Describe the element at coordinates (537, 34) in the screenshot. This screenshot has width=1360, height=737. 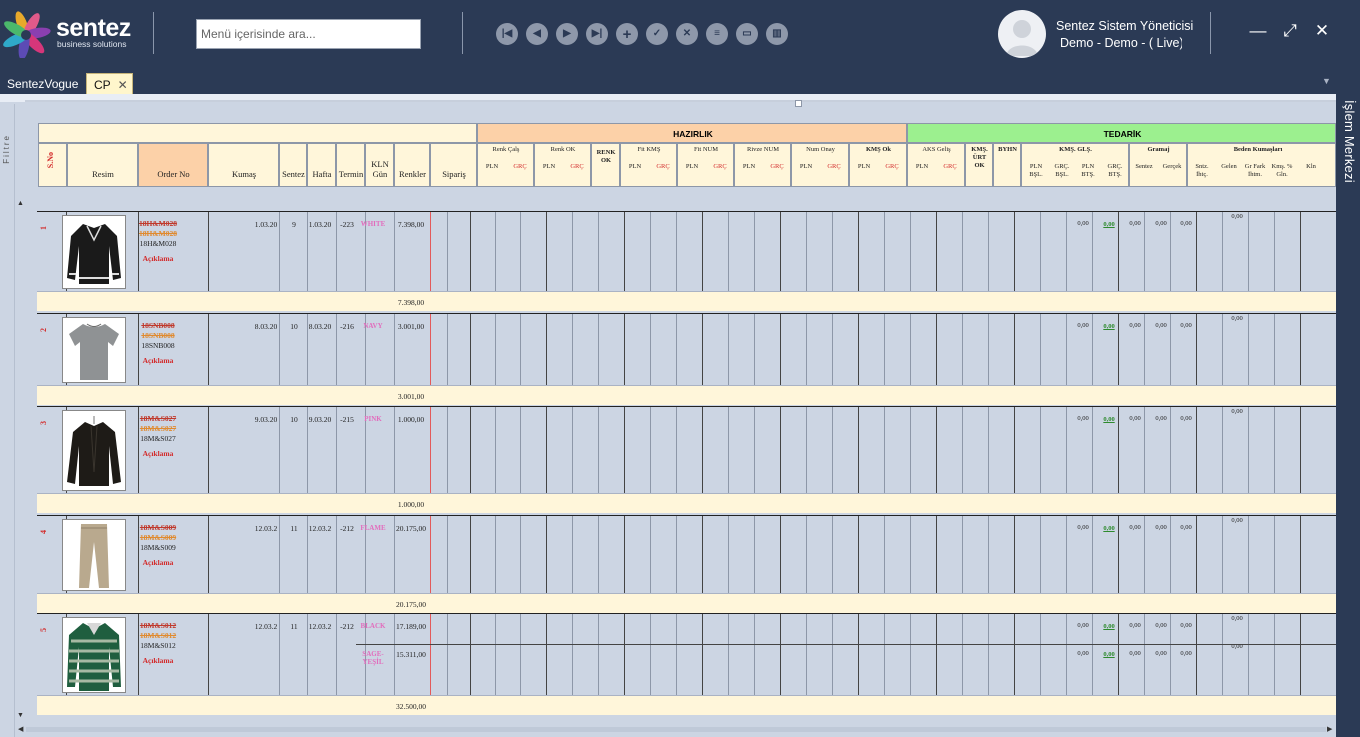
I see `prev-record-icon: ◀` at that location.